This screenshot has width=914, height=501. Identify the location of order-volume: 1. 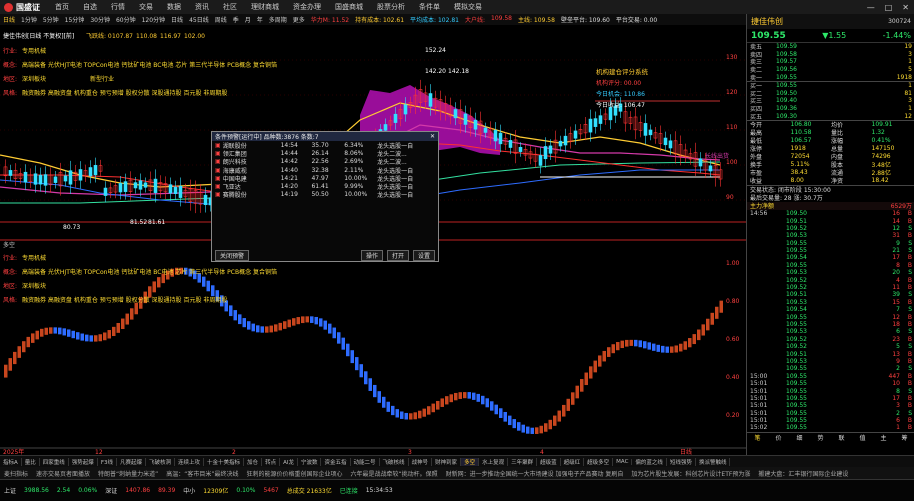
(910, 62).